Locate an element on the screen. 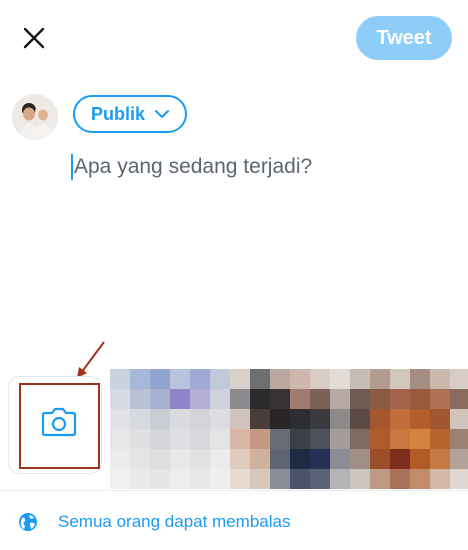 The height and width of the screenshot is (550, 468). tweet-button: Tweet is located at coordinates (404, 38).